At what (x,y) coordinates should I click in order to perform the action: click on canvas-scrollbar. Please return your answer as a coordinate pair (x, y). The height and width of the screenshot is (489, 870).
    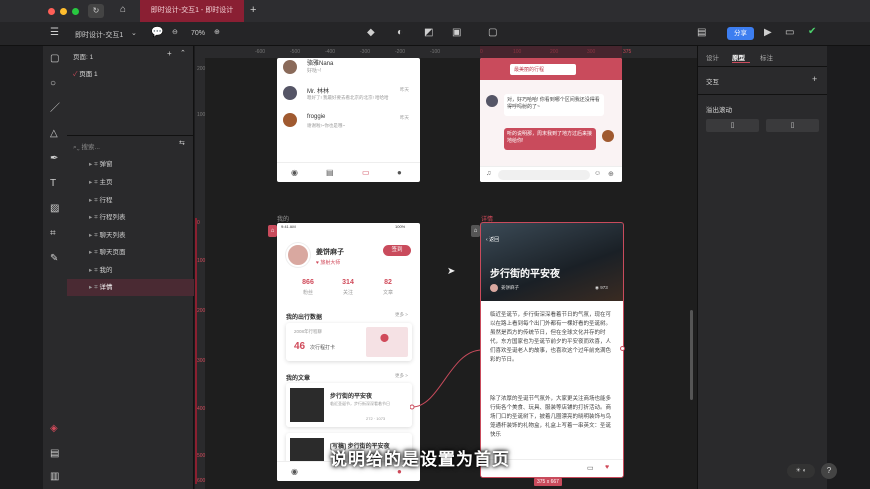
    Looking at the image, I should click on (691, 355).